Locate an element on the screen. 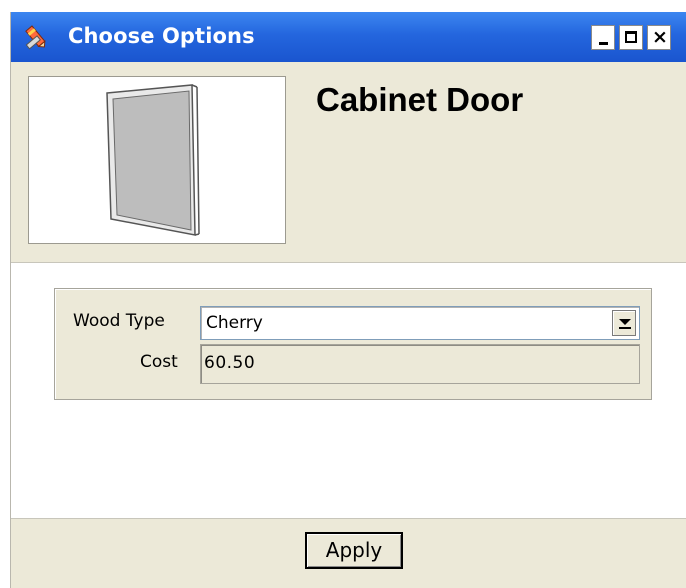 The width and height of the screenshot is (686, 588). footer-bar: Apply is located at coordinates (348, 553).